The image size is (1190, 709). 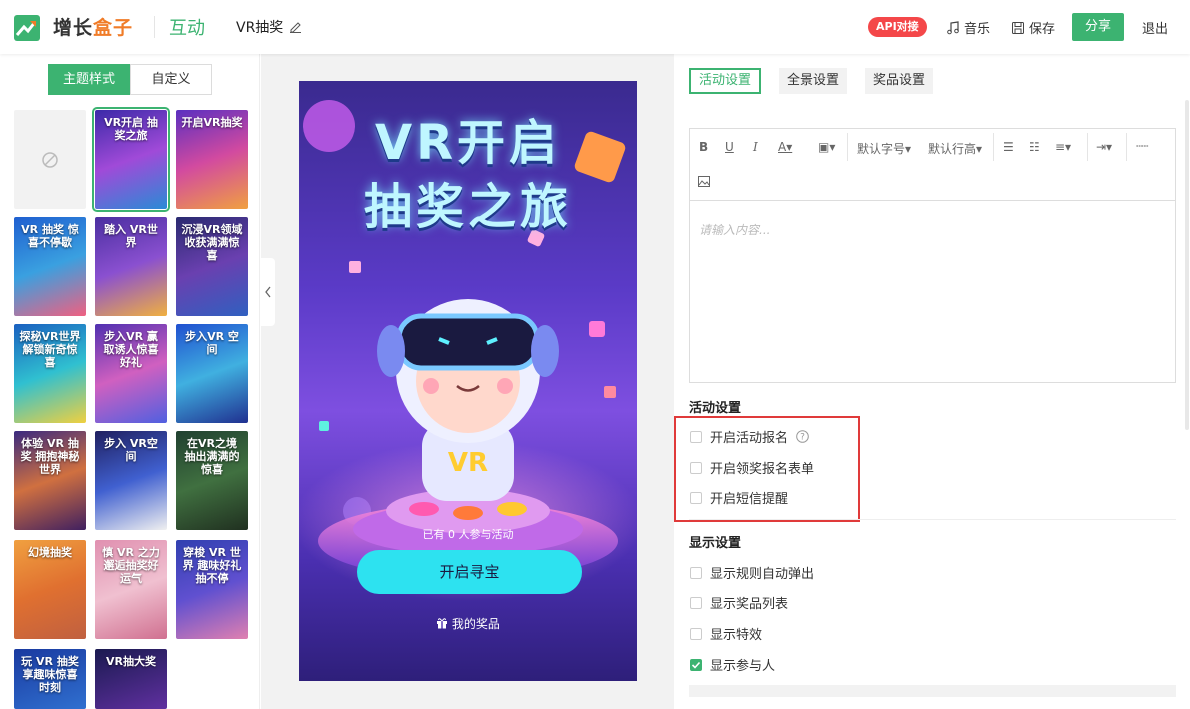 I want to click on template-thumbnail: VR开启 抽奖之旅, so click(x=131, y=159).